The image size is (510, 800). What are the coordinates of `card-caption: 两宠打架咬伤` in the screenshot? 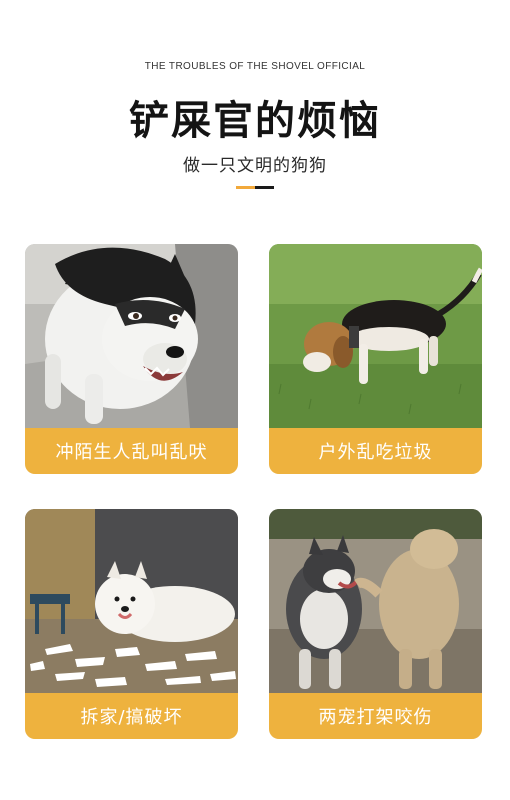 It's located at (375, 717).